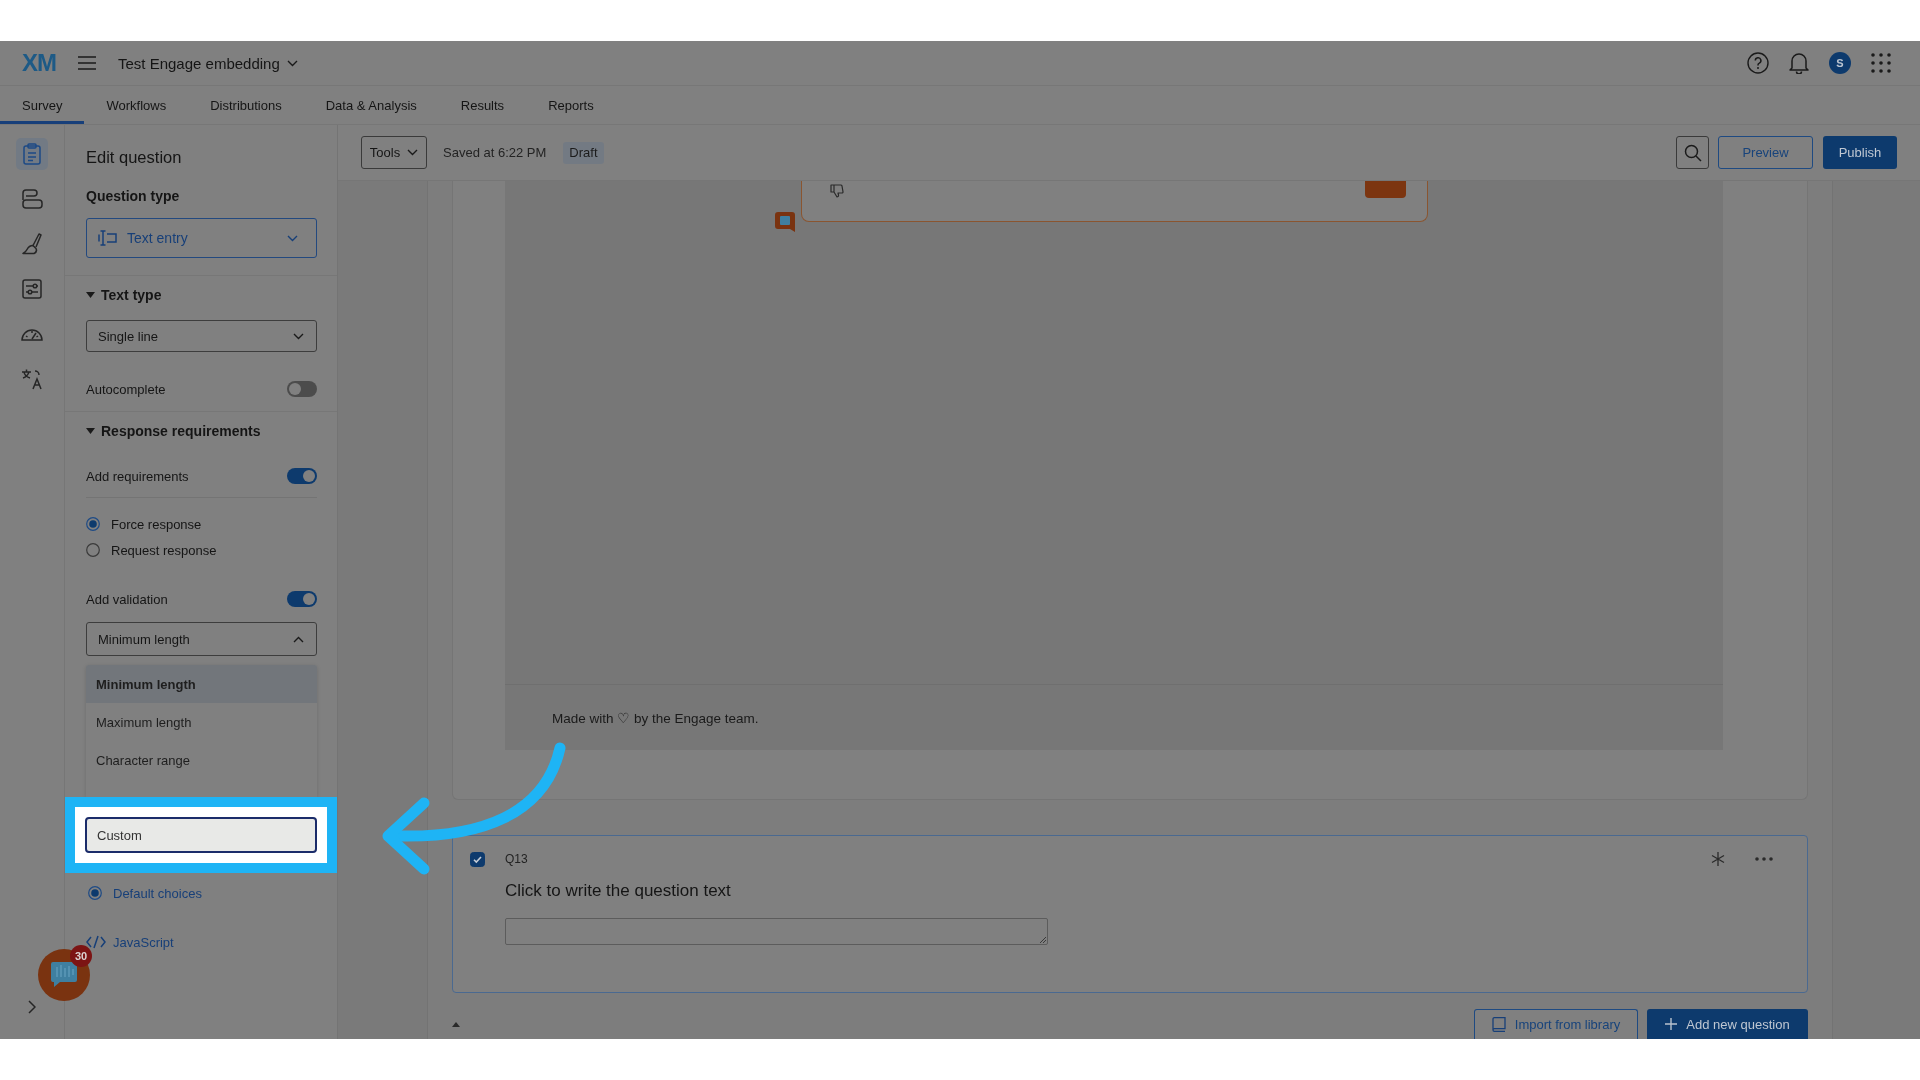  Describe the element at coordinates (785, 222) in the screenshot. I see `chat-avatar-icon` at that location.